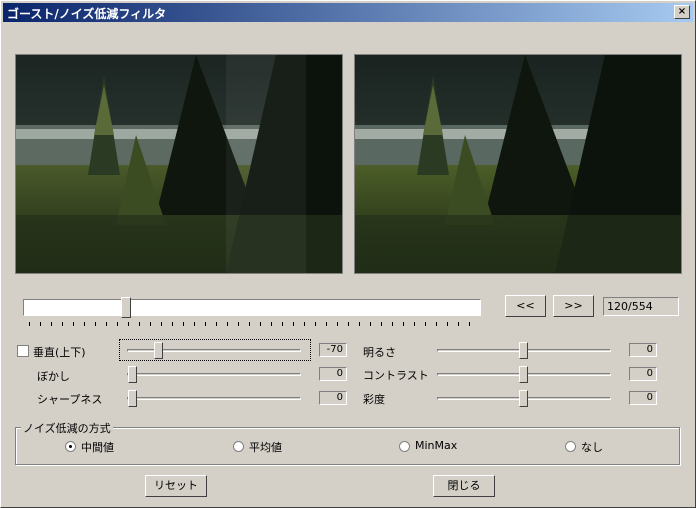 This screenshot has height=508, width=696. I want to click on saturation-label: 彩度, so click(374, 399).